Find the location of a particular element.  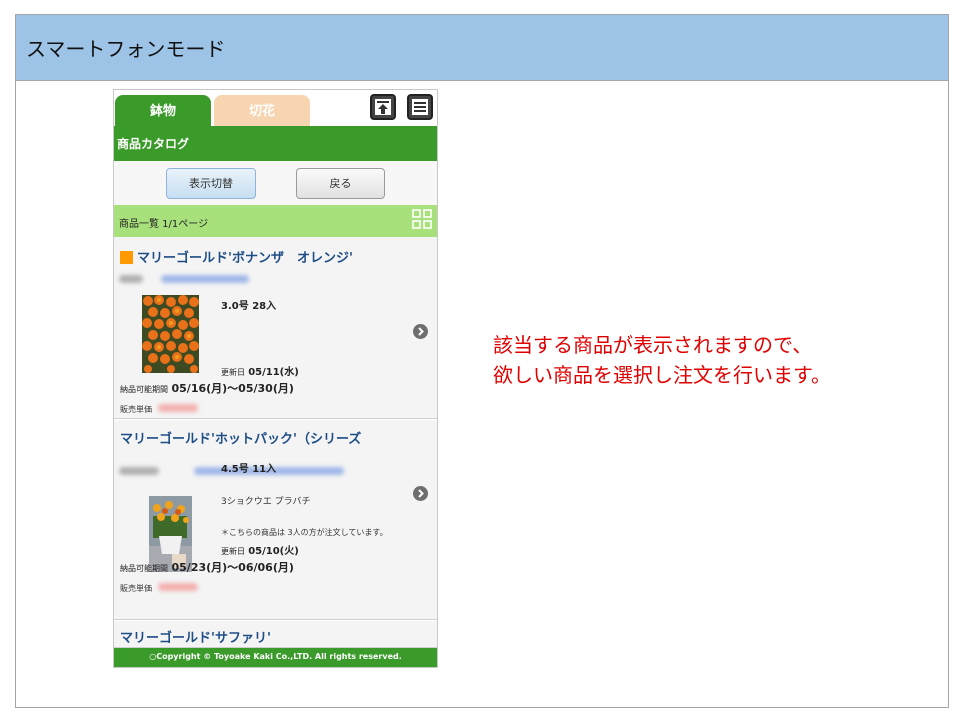

back-button: 戻る is located at coordinates (340, 183).